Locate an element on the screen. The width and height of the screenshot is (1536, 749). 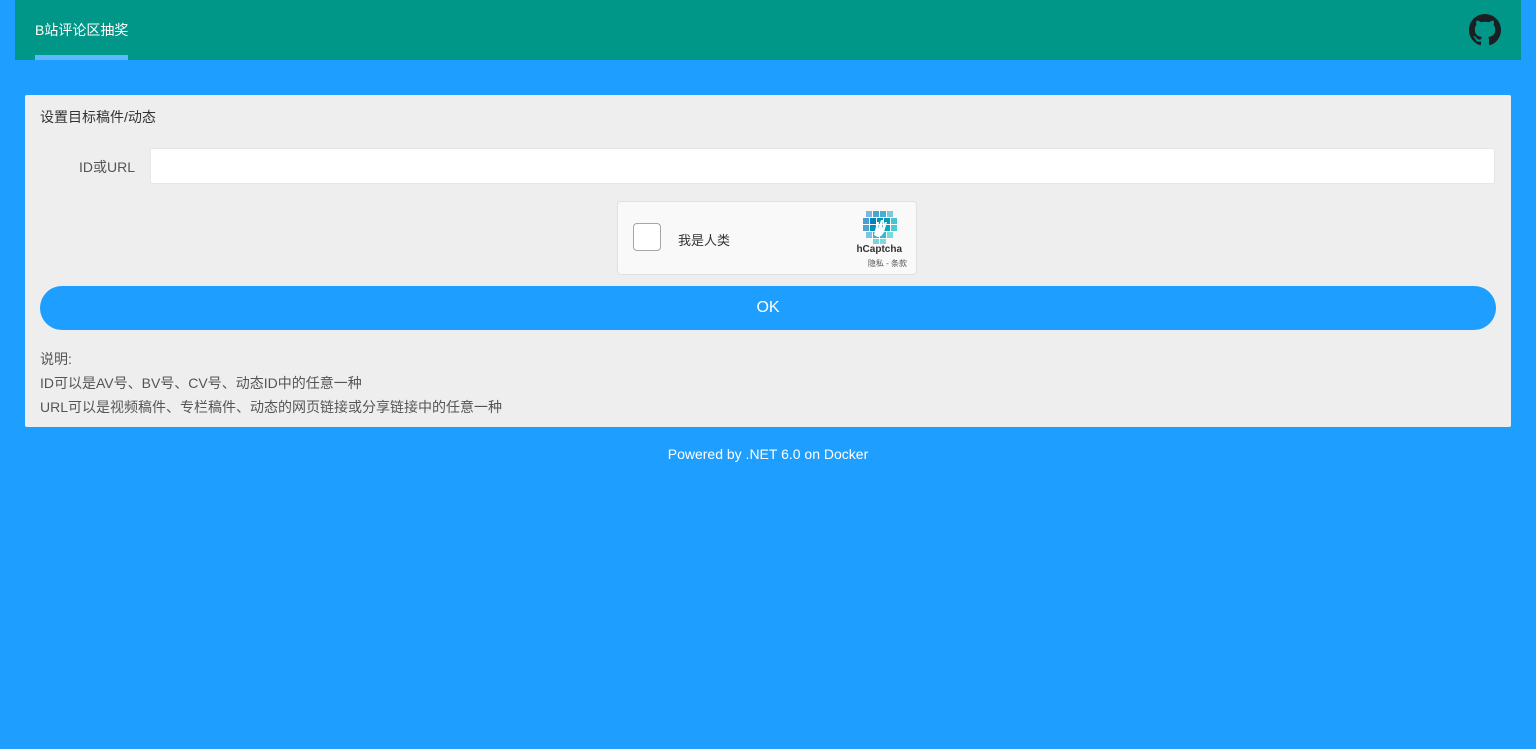
nav-active-indicator is located at coordinates (81, 57).